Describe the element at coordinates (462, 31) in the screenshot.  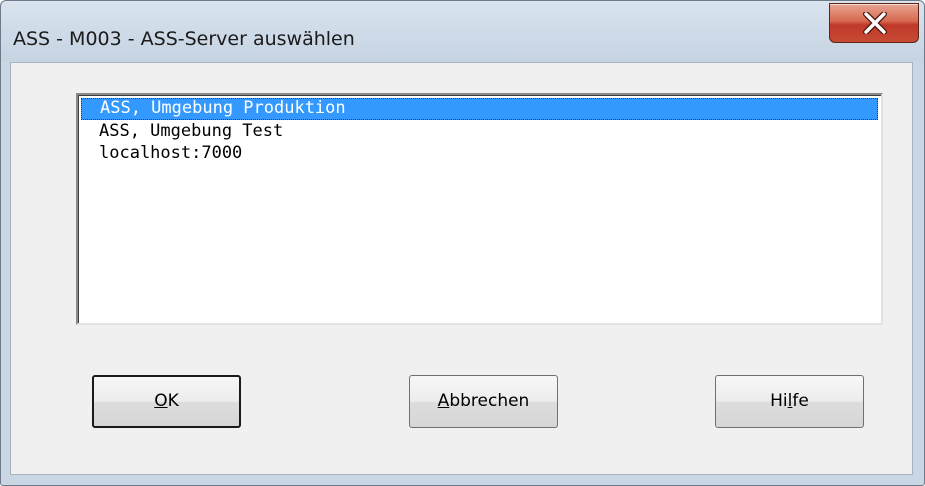
I see `title-bar: ASS - M003 - ASS-Server auswählen` at that location.